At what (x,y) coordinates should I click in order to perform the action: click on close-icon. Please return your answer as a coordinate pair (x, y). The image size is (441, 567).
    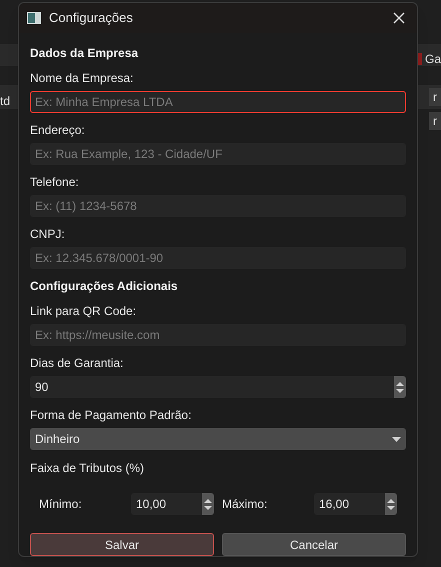
    Looking at the image, I should click on (399, 18).